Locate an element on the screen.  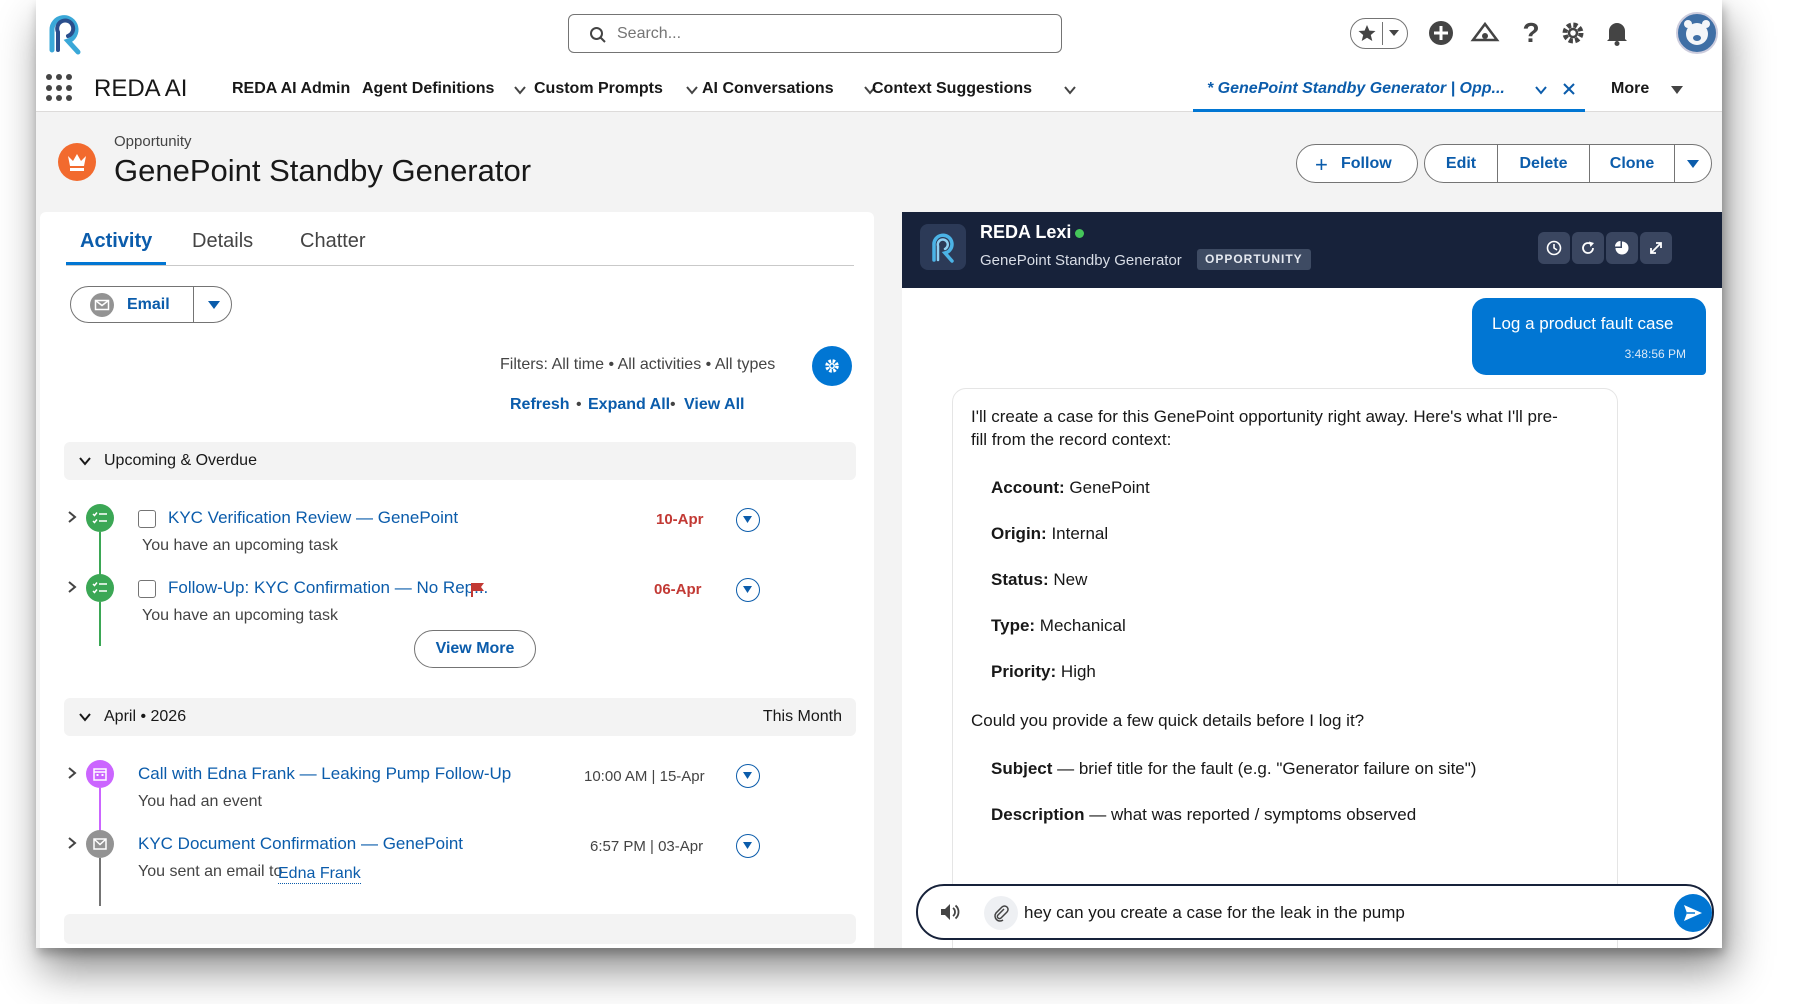
gear-icon is located at coordinates (1573, 33).